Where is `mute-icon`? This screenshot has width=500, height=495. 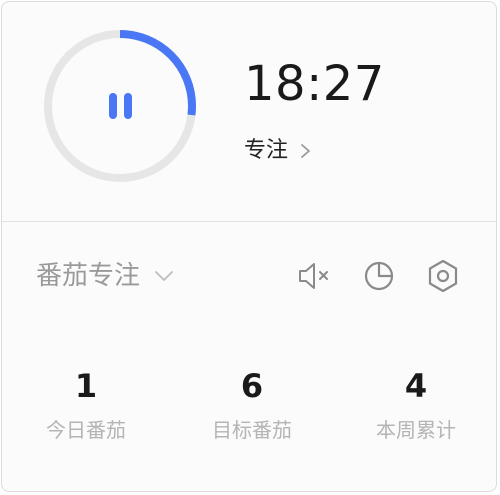
mute-icon is located at coordinates (313, 276).